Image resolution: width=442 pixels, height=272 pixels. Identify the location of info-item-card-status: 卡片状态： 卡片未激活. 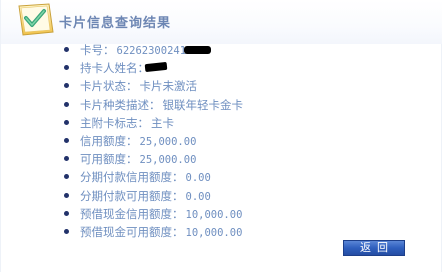
(153, 86).